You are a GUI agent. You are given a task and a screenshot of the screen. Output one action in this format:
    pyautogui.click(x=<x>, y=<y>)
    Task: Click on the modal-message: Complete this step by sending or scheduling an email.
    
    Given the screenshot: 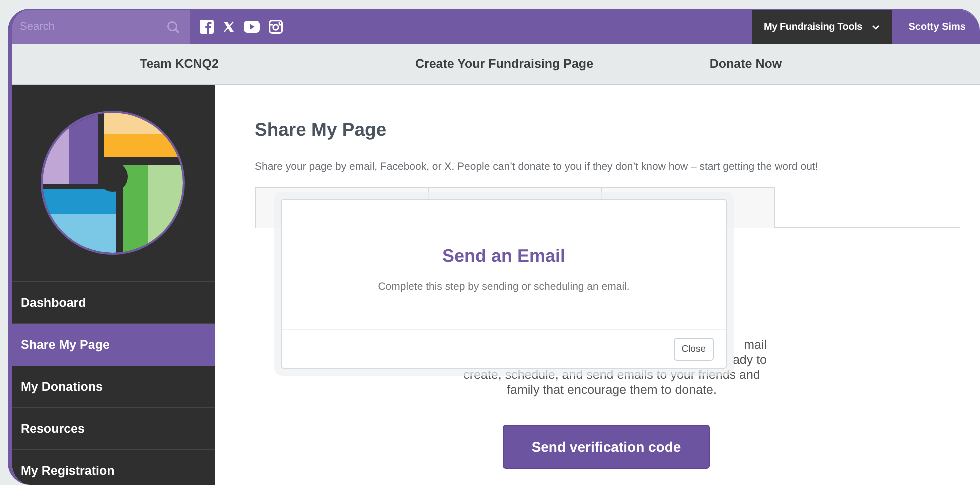 What is the action you would take?
    pyautogui.click(x=504, y=287)
    